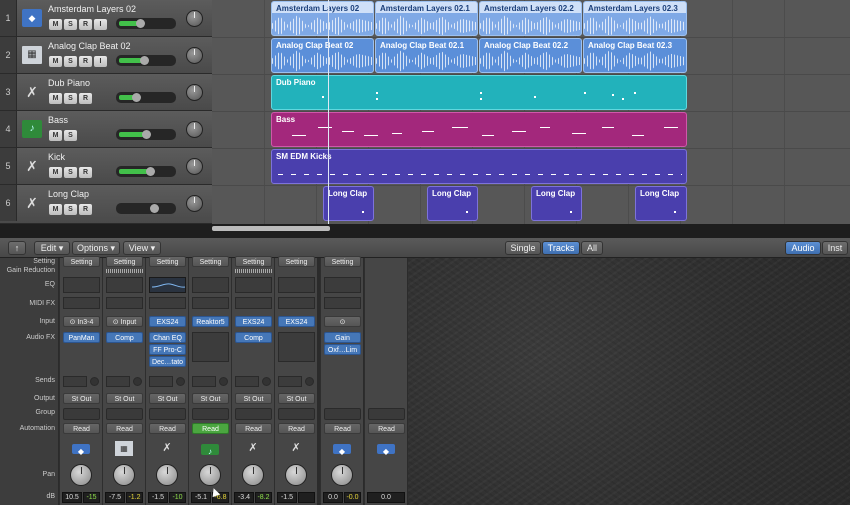 Image resolution: width=850 pixels, height=505 pixels. I want to click on audio-region: Analog Clap Beat 02.1, so click(426, 55).